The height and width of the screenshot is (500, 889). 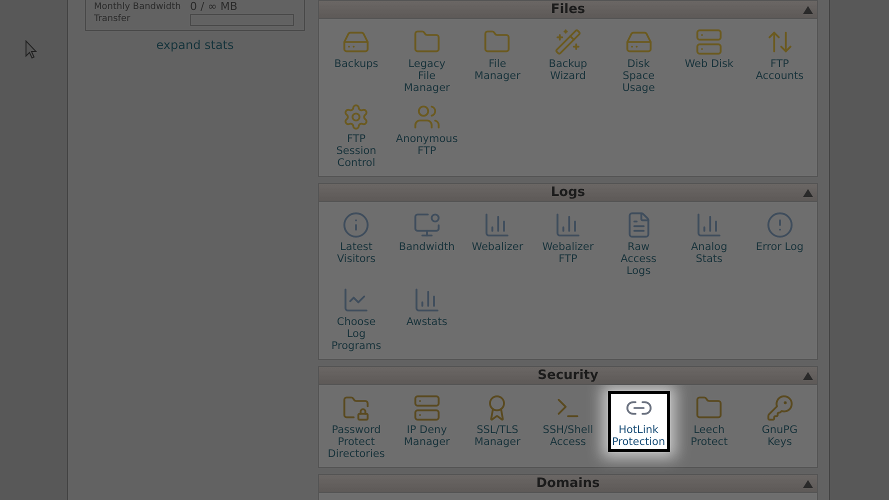 I want to click on info-icon, so click(x=356, y=225).